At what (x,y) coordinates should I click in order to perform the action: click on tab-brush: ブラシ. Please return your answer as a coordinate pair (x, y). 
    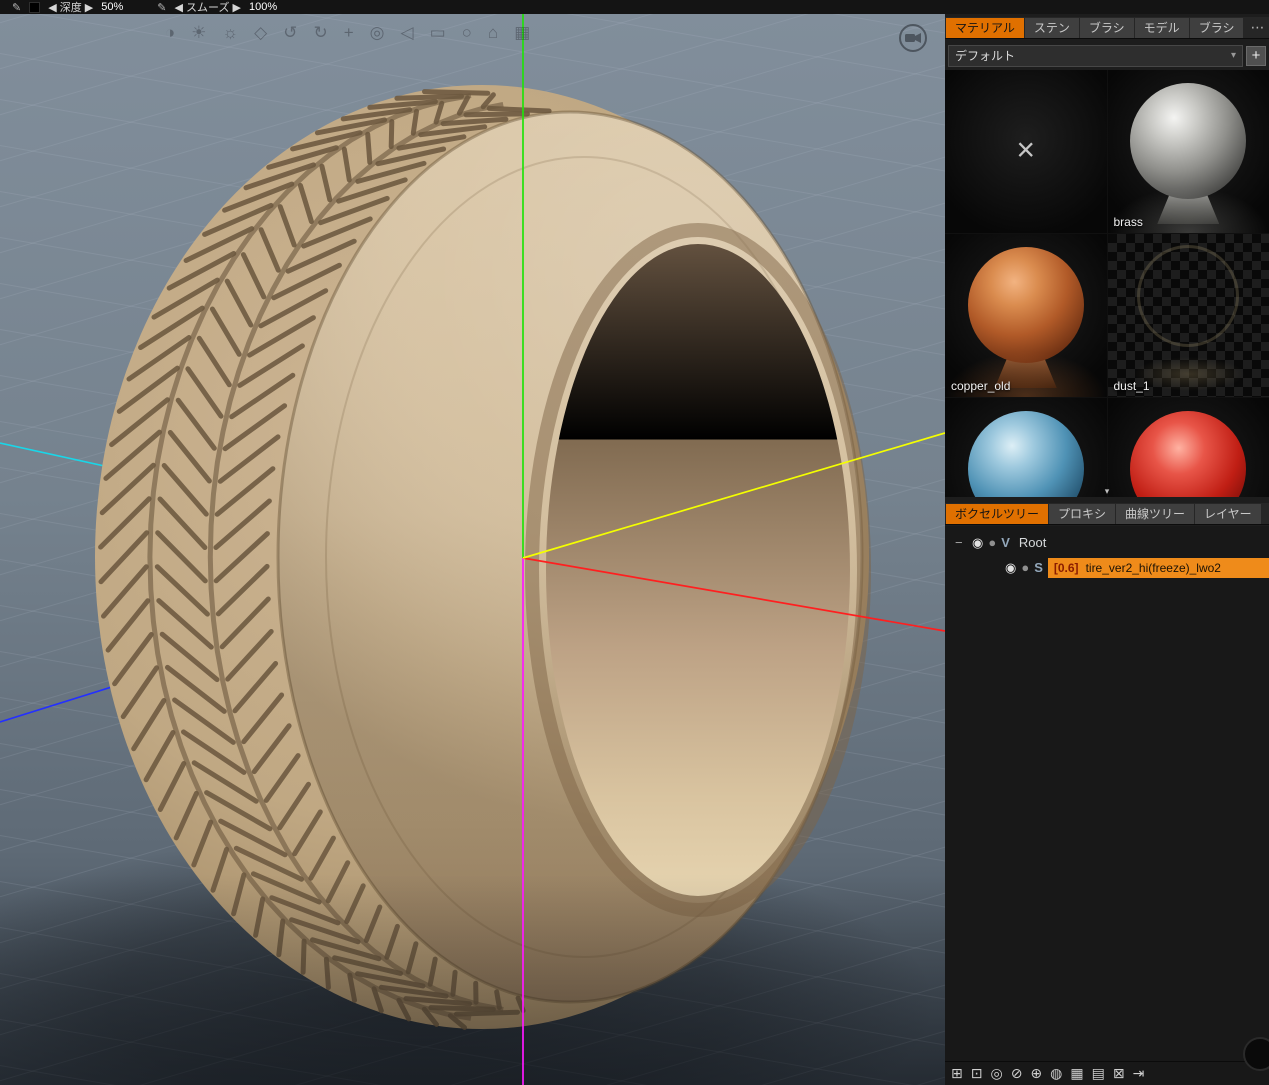
    Looking at the image, I should click on (1106, 28).